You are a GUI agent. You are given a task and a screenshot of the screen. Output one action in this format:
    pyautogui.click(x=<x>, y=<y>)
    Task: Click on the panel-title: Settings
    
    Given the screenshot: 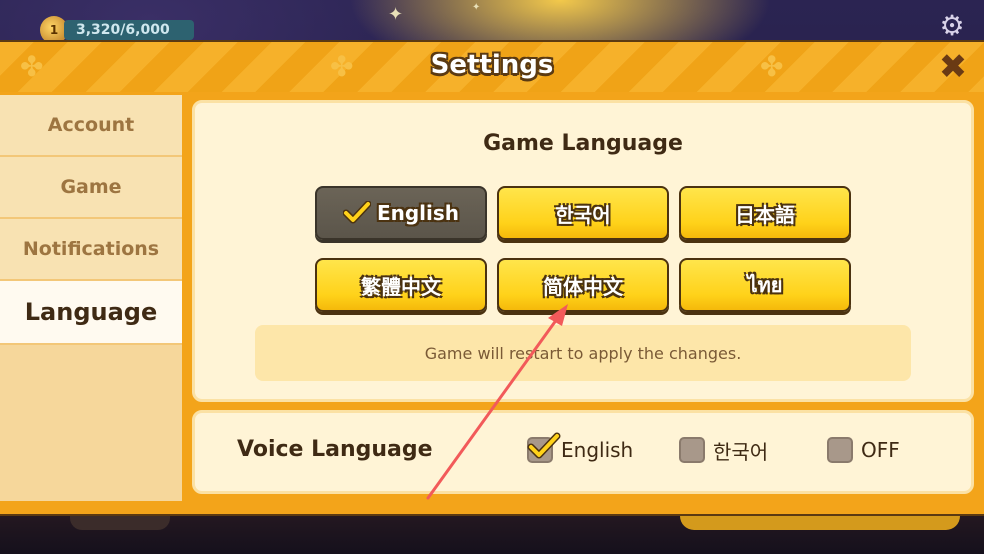 What is the action you would take?
    pyautogui.click(x=492, y=65)
    